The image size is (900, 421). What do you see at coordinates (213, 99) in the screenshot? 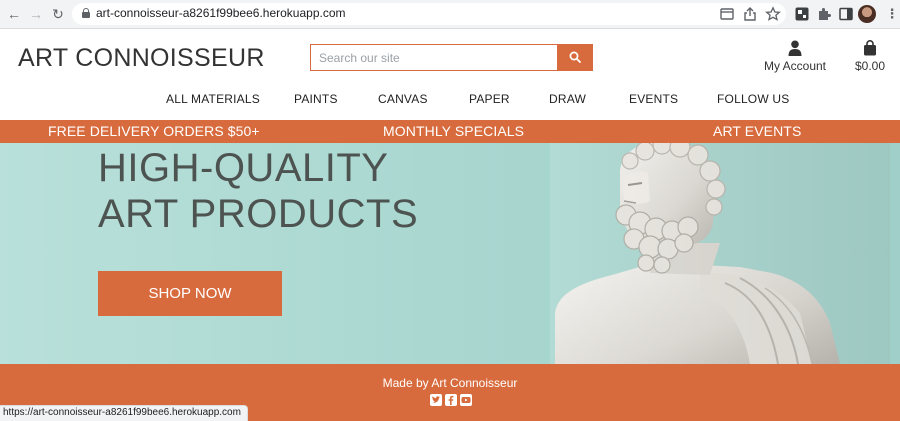
I see `nav-all-materials: ALL MATERIALS` at bounding box center [213, 99].